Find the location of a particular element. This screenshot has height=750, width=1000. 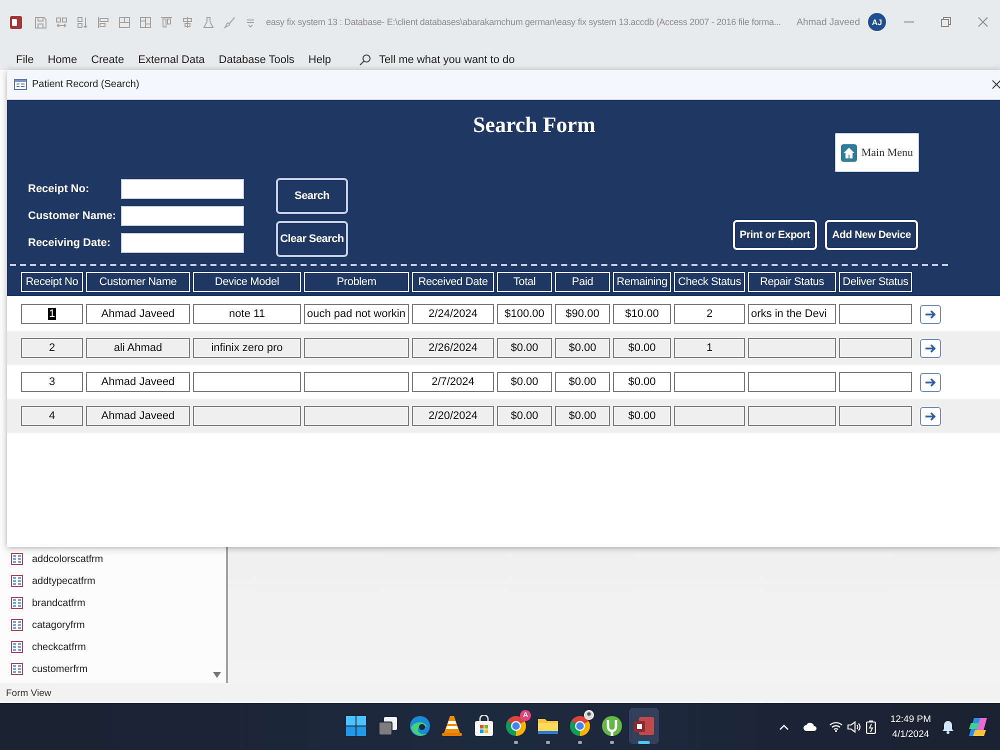

save-icon is located at coordinates (40, 22).